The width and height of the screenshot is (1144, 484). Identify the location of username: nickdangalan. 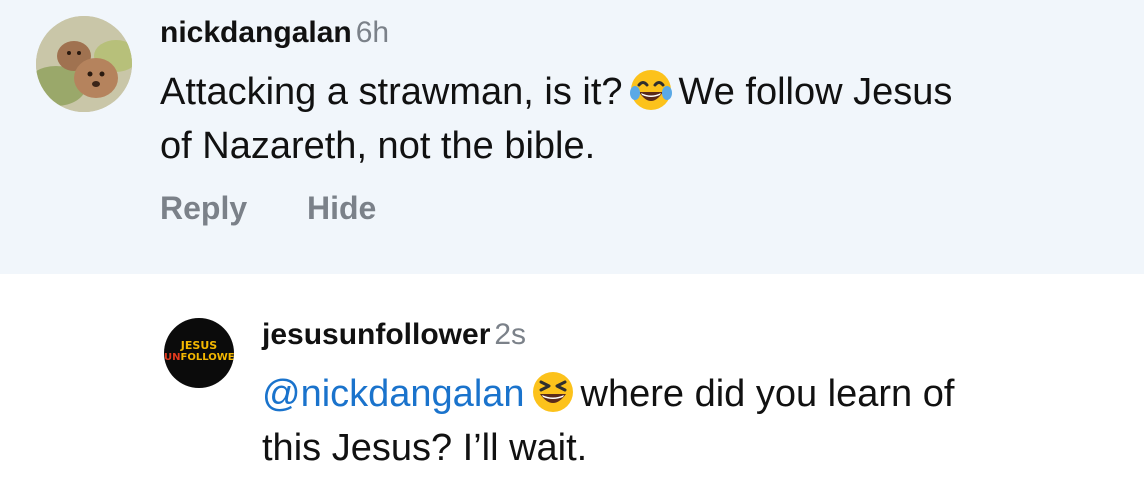
(256, 32).